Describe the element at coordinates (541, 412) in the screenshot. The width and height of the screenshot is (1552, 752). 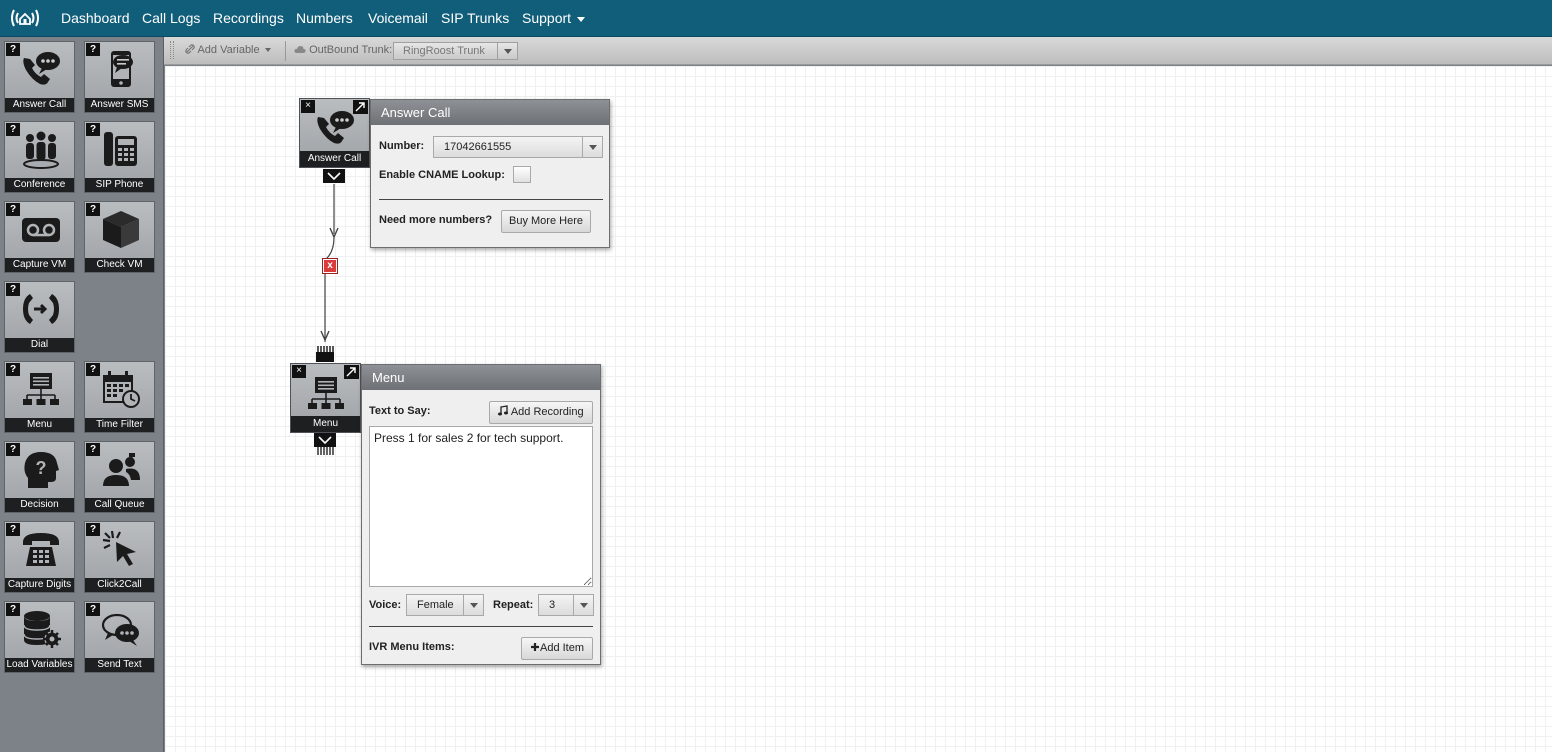
I see `add-recording-button: Add Recording` at that location.